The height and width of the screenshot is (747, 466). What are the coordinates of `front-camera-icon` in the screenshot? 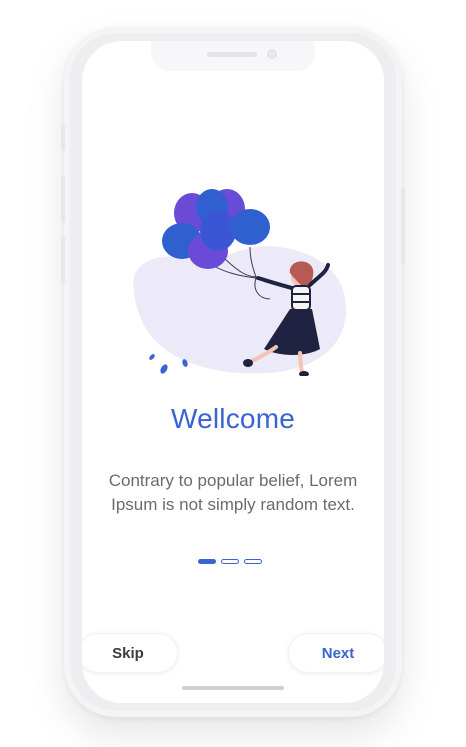 It's located at (272, 54).